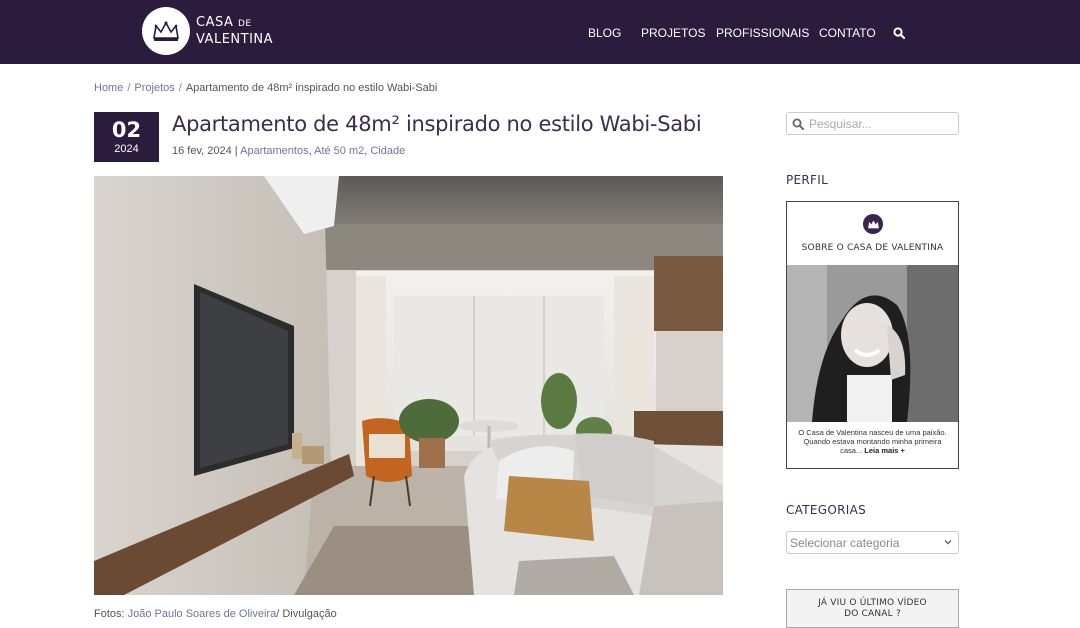  Describe the element at coordinates (948, 542) in the screenshot. I see `chevron-down-icon` at that location.